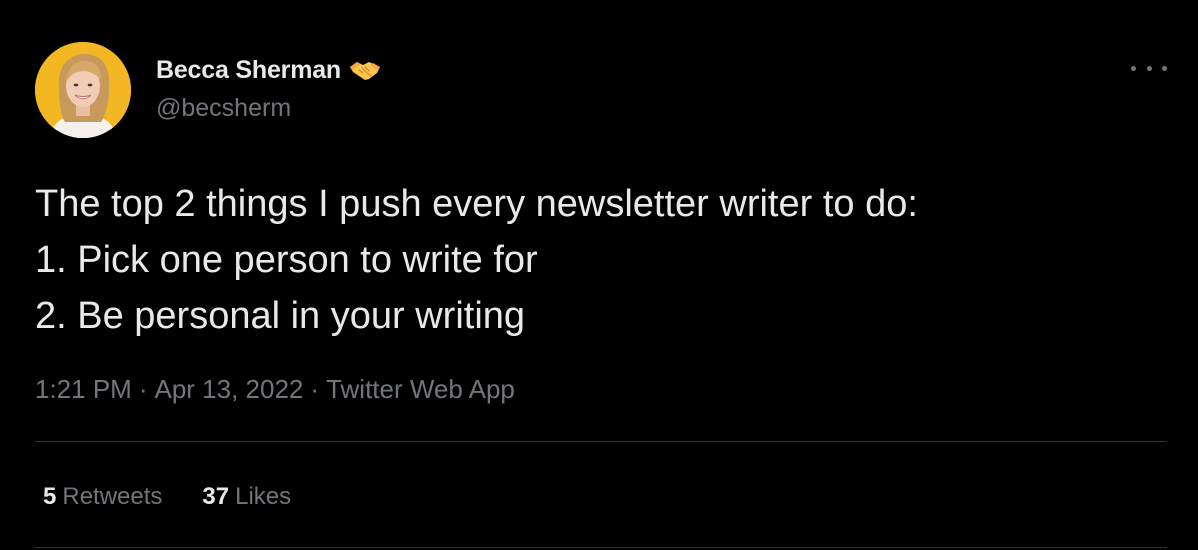 The height and width of the screenshot is (550, 1198). I want to click on more-options-icon, so click(1149, 68).